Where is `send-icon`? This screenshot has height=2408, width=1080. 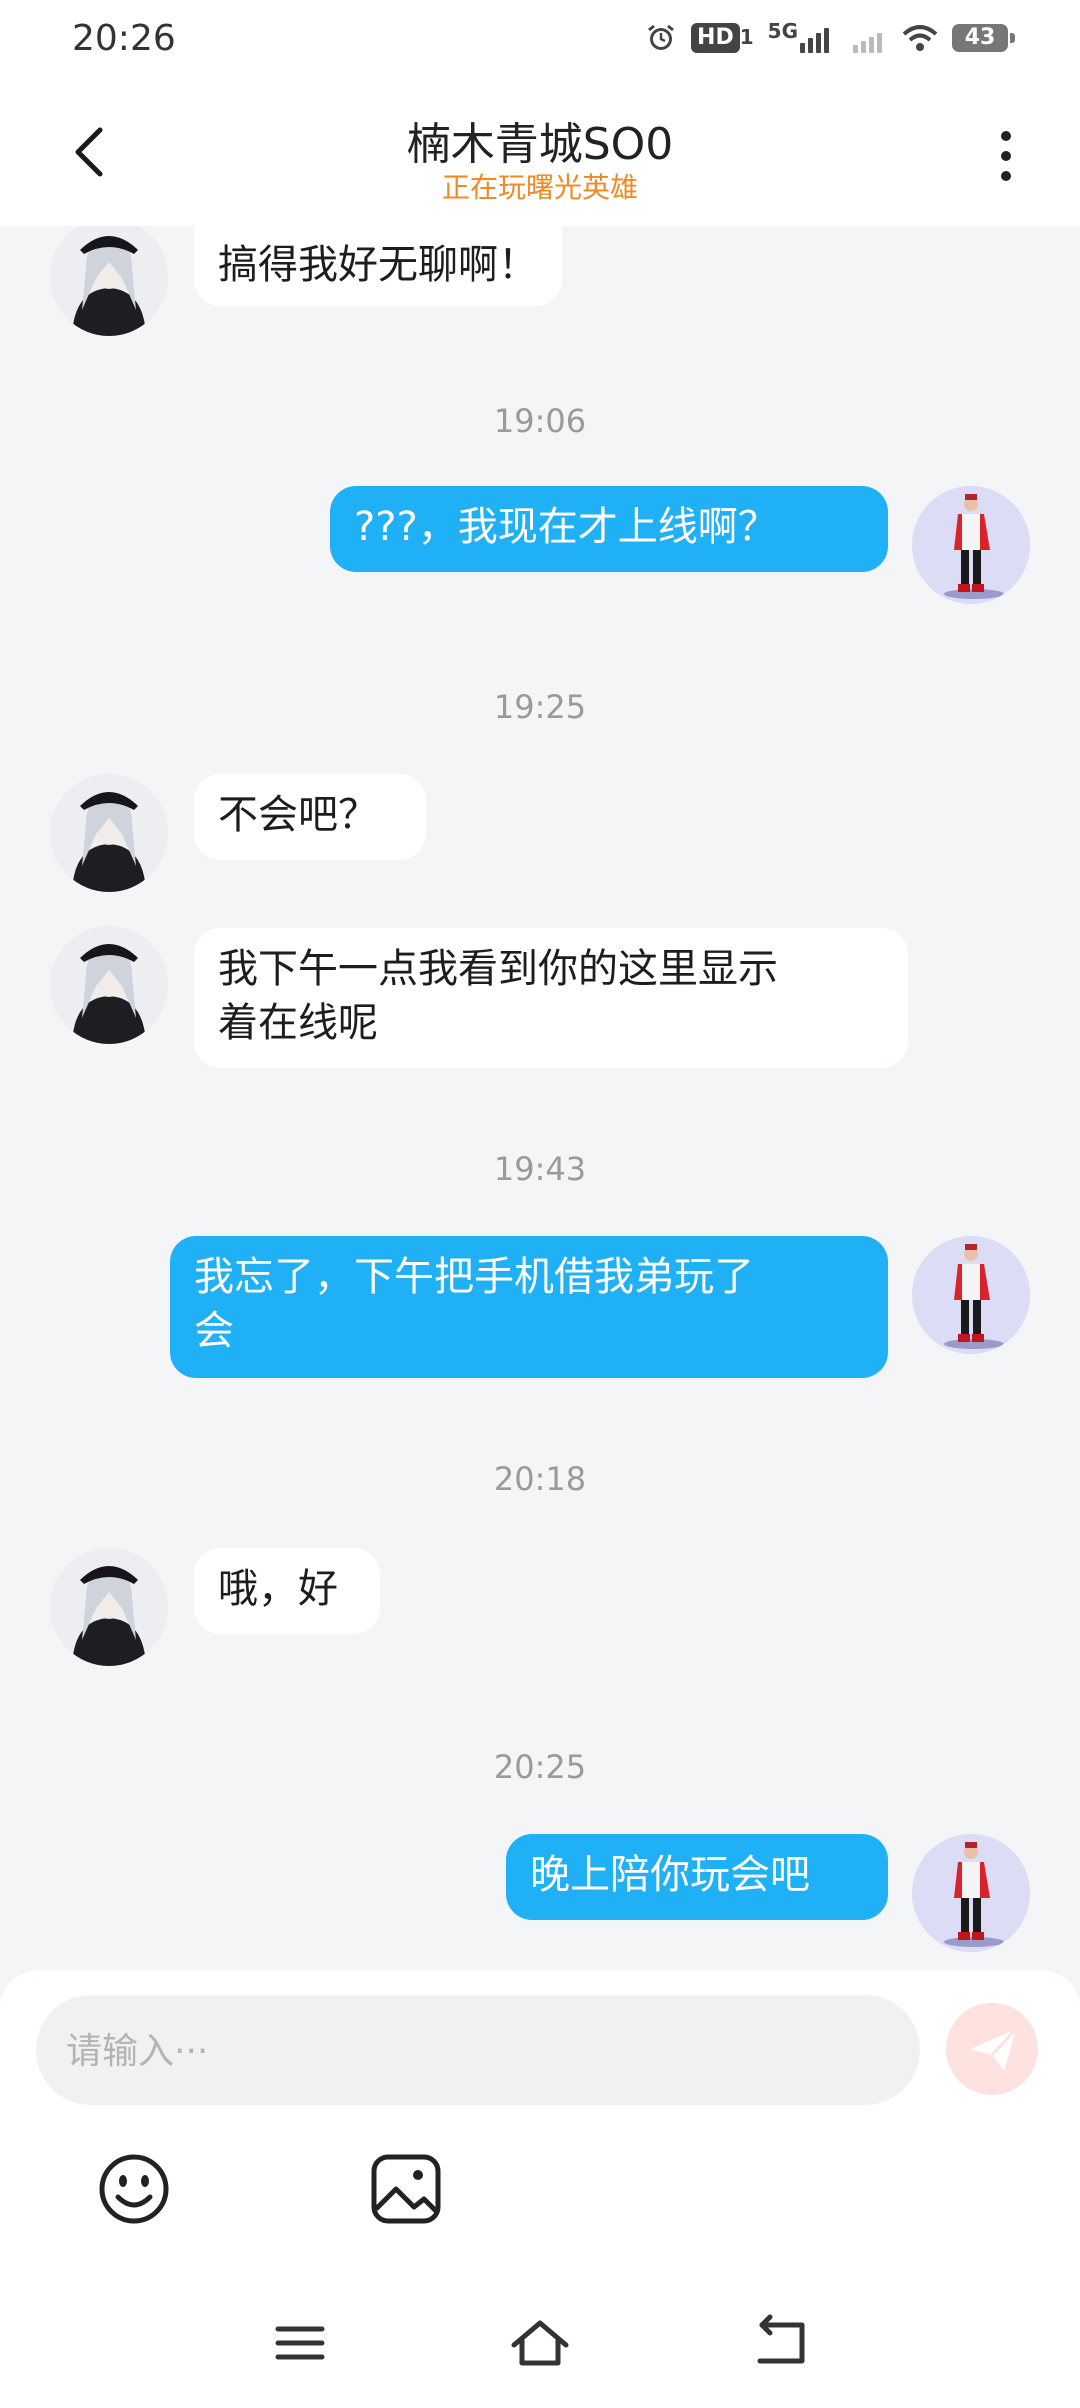
send-icon is located at coordinates (994, 2049).